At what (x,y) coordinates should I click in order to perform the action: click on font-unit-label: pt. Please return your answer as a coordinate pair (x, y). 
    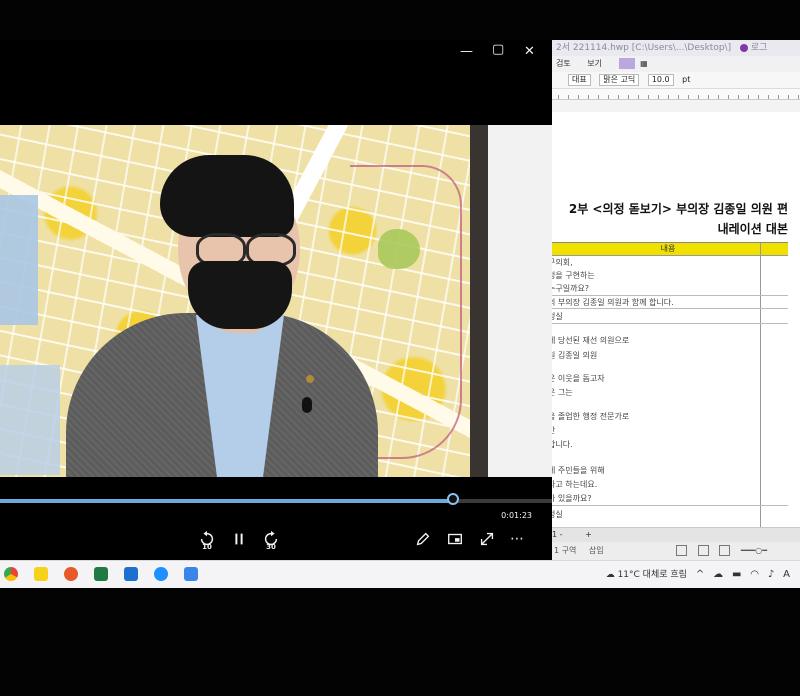
    Looking at the image, I should click on (686, 79).